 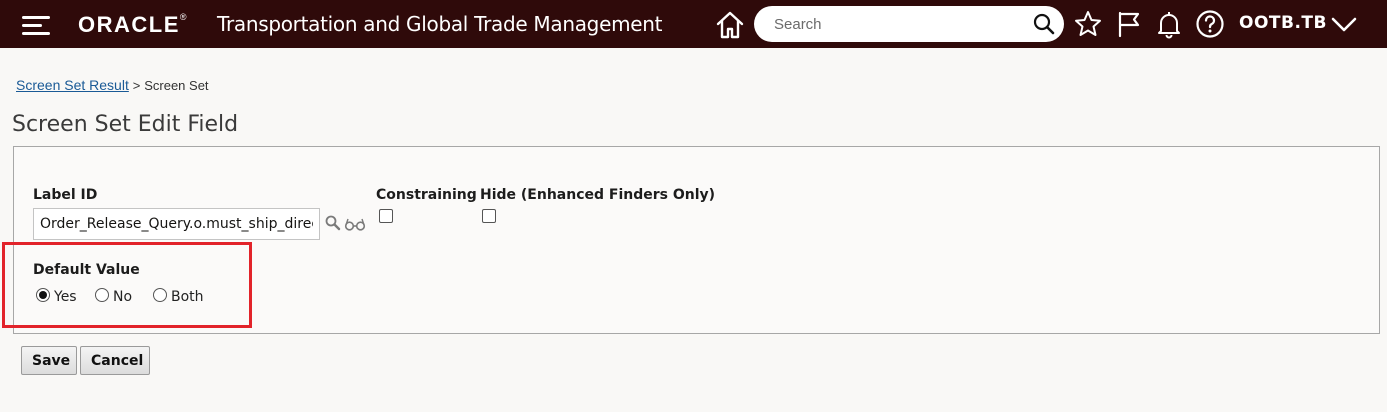 I want to click on constraining-checkbox, so click(x=386, y=216).